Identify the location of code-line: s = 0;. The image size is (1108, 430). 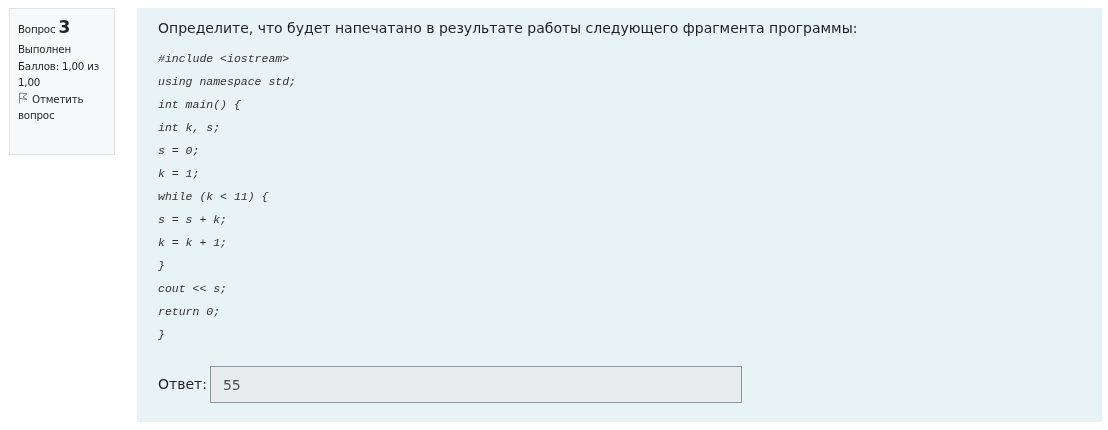
(179, 151).